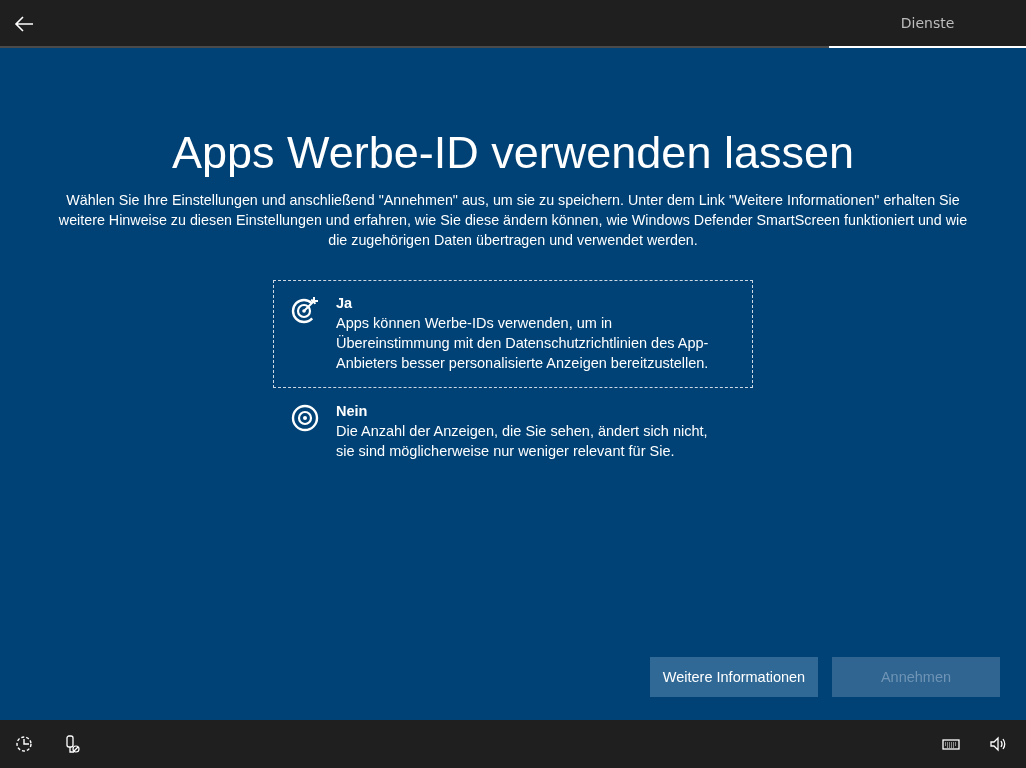 The image size is (1026, 768). I want to click on option-title: Nein, so click(352, 411).